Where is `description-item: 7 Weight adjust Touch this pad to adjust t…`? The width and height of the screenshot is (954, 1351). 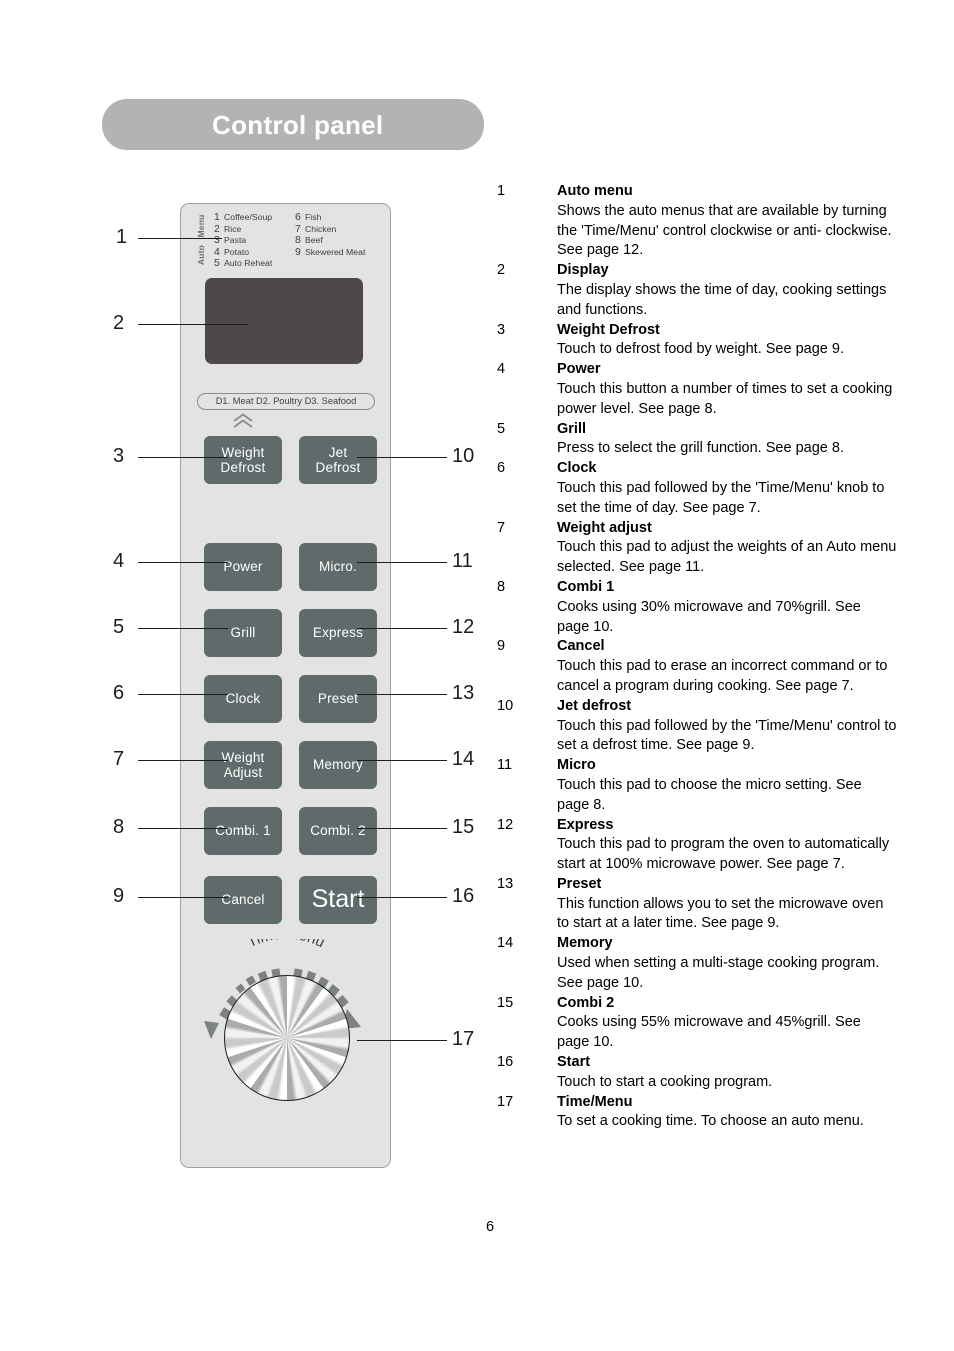 description-item: 7 Weight adjust Touch this pad to adjust t… is located at coordinates (697, 548).